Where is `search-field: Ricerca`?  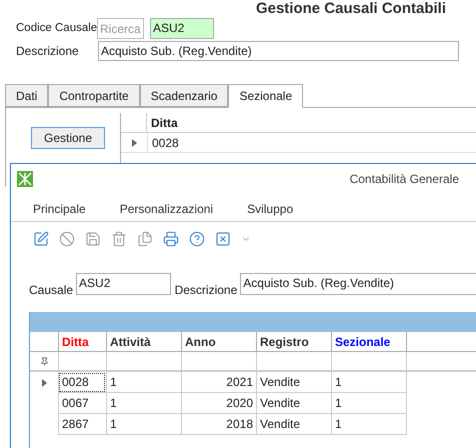 search-field: Ricerca is located at coordinates (120, 28).